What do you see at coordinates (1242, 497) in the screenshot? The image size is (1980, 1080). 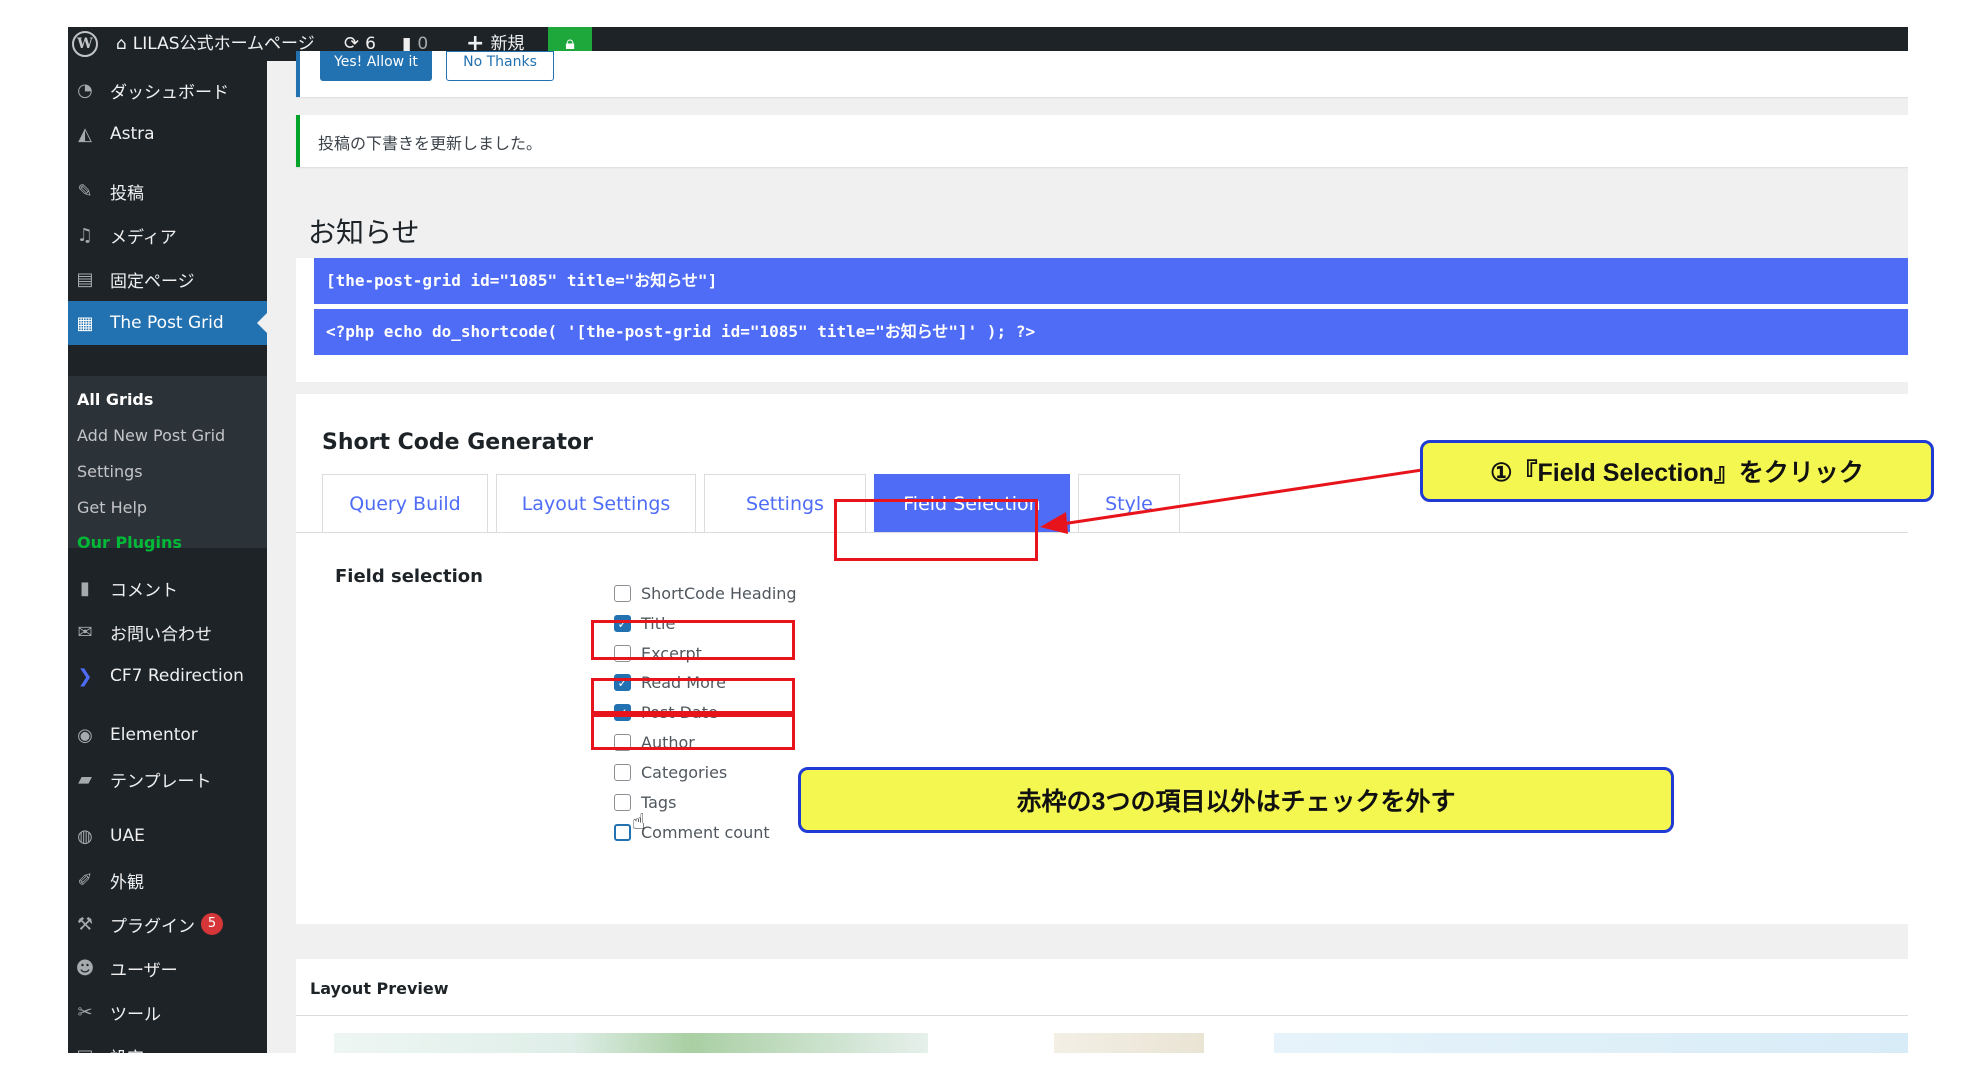 I see `arrow-line` at bounding box center [1242, 497].